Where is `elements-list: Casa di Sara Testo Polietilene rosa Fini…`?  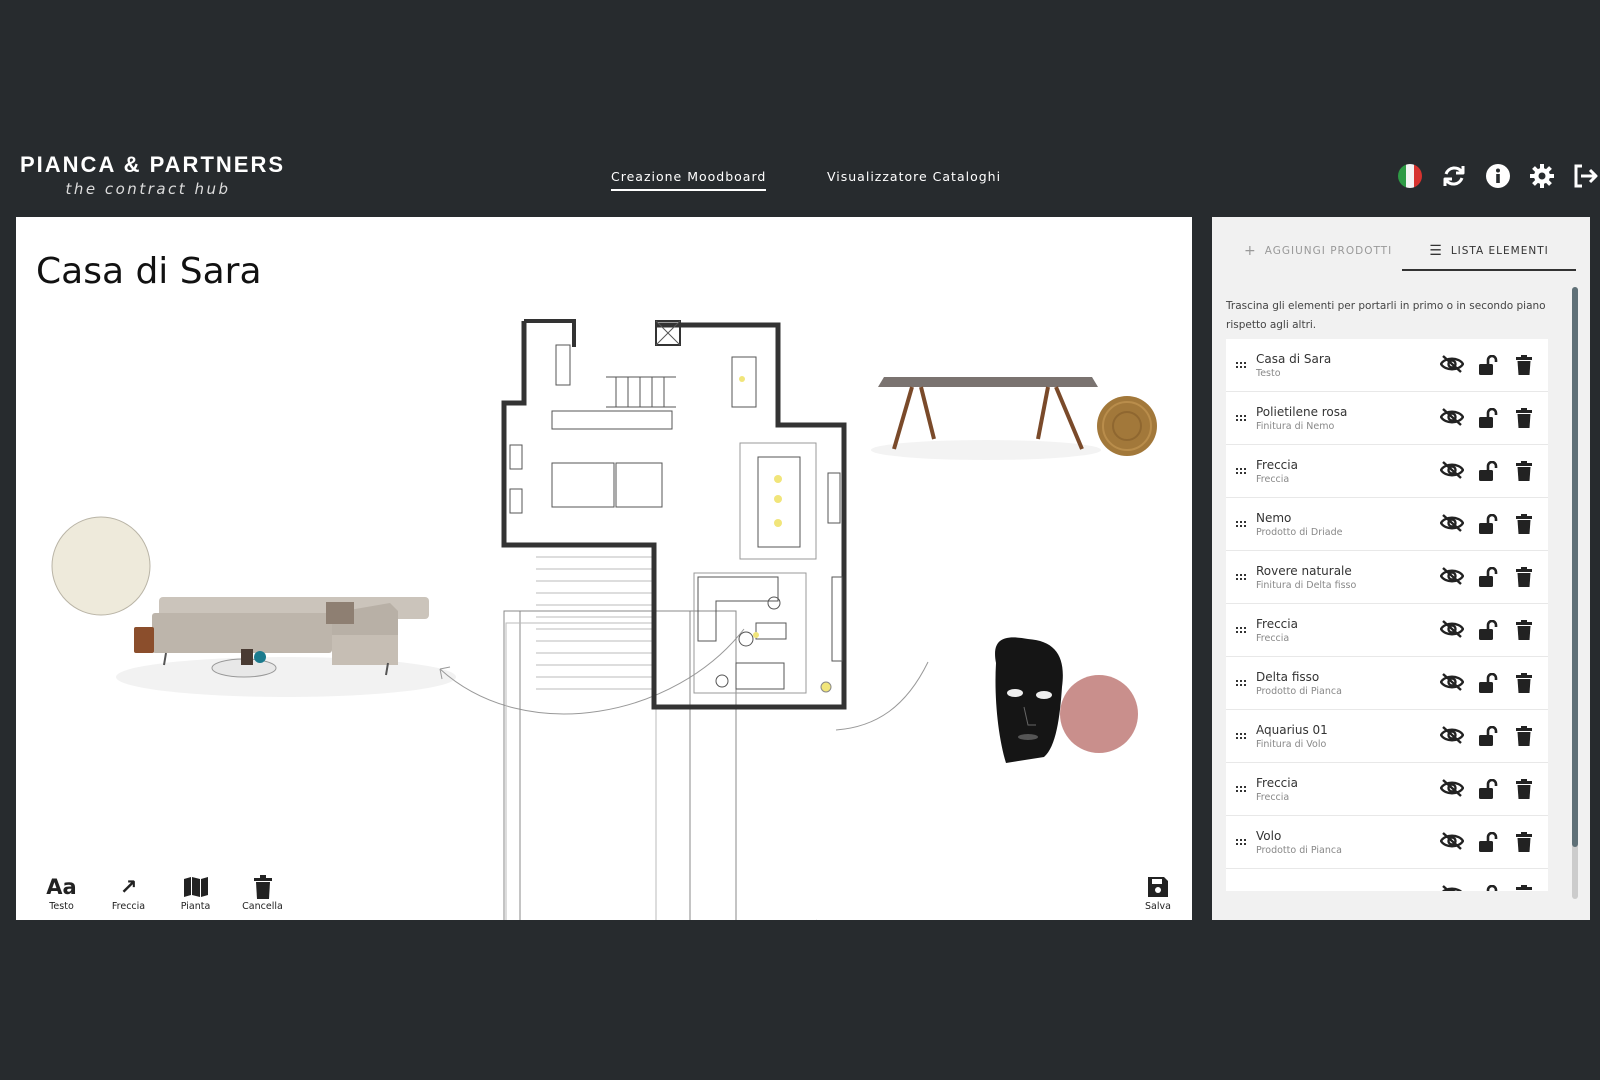 elements-list: Casa di Sara Testo Polietilene rosa Fini… is located at coordinates (1387, 615).